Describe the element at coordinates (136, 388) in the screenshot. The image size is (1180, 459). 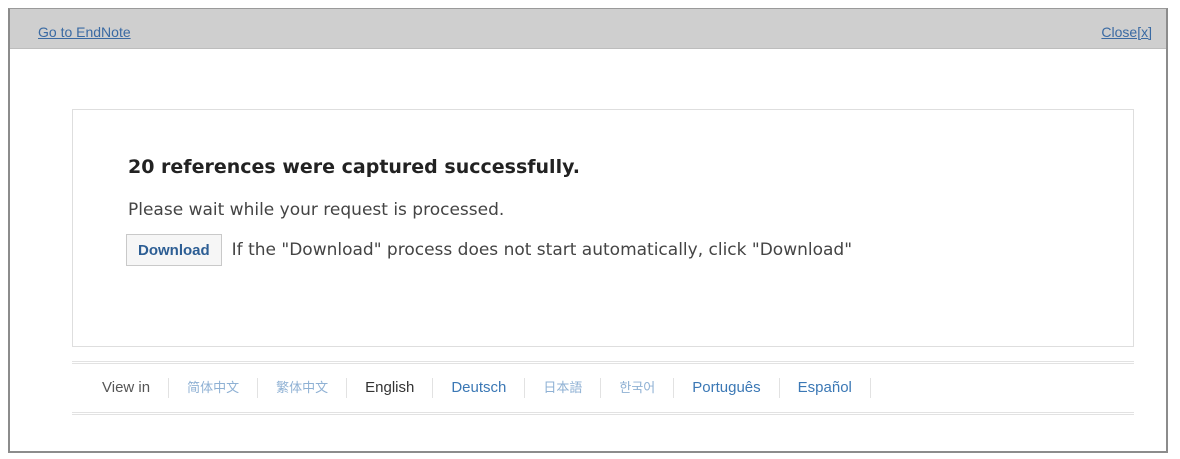
I see `view-in-label: View in` at that location.